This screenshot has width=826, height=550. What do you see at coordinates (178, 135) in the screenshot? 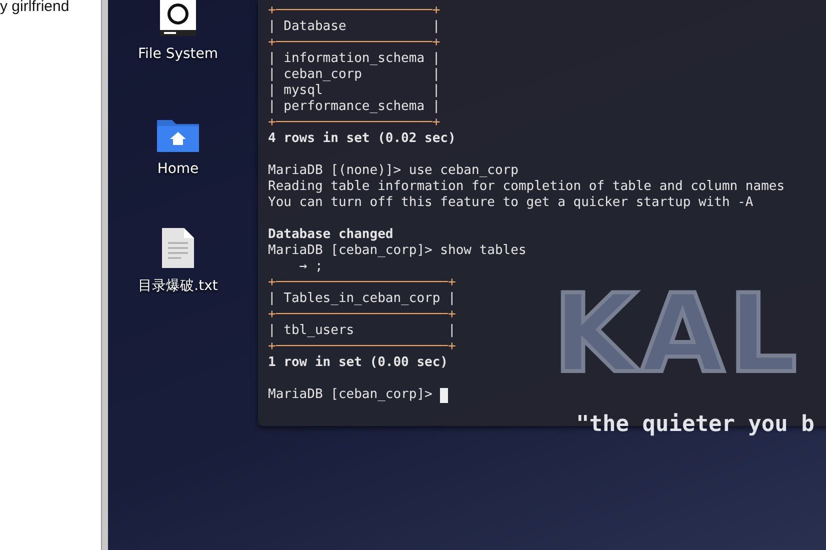
I see `home-folder-icon` at bounding box center [178, 135].